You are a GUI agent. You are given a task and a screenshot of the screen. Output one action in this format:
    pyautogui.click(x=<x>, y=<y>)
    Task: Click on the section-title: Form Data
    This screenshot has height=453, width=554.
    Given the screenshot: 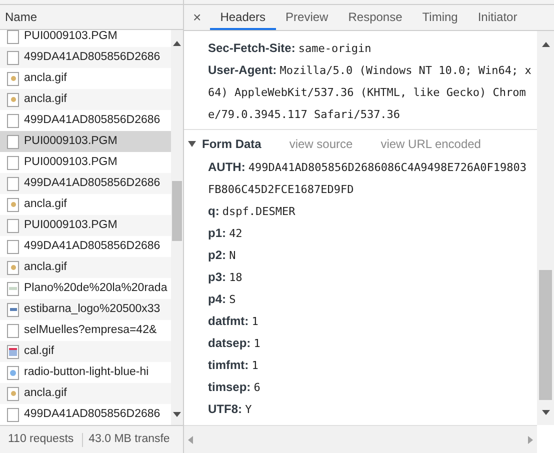 What is the action you would take?
    pyautogui.click(x=232, y=143)
    